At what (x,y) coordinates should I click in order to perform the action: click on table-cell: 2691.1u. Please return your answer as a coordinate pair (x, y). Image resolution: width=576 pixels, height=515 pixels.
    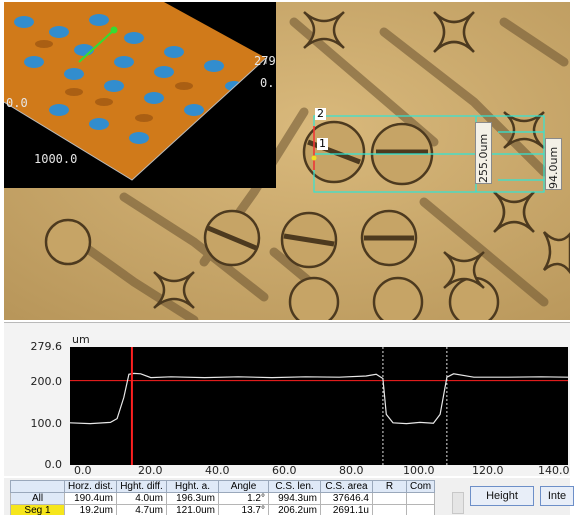
    Looking at the image, I should click on (346, 509).